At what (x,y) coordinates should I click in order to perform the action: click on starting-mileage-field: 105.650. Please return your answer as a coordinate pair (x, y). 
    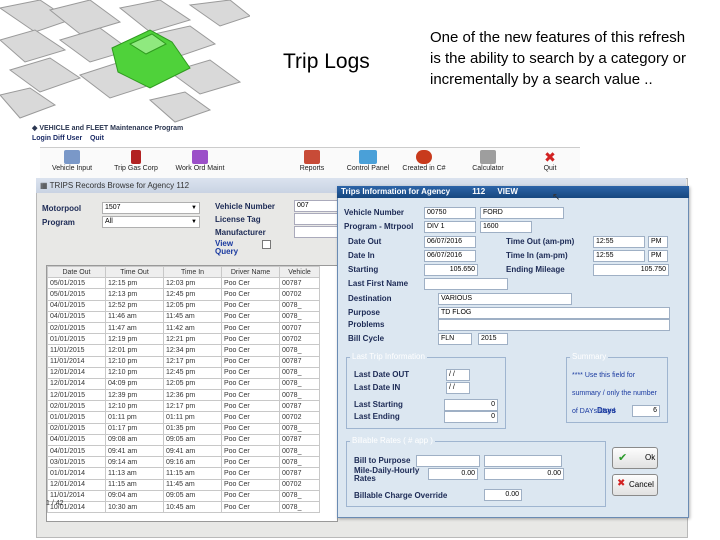
    Looking at the image, I should click on (451, 270).